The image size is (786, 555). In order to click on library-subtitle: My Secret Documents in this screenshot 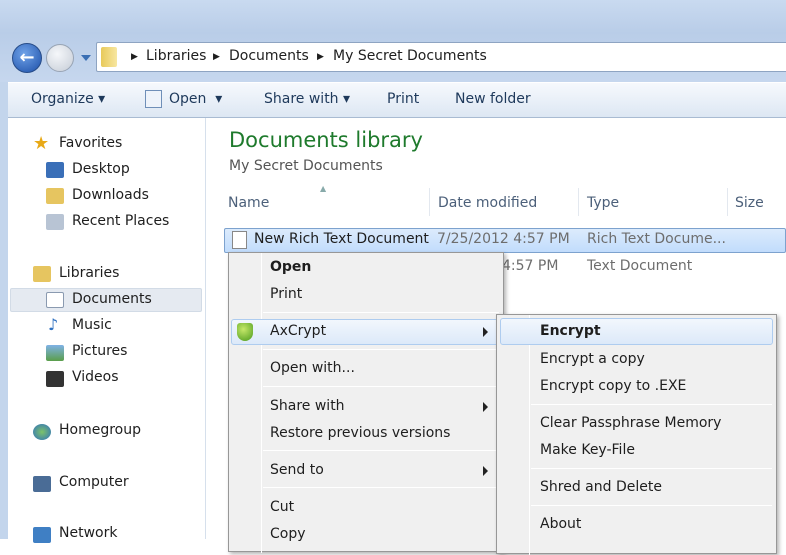, I will do `click(306, 166)`.